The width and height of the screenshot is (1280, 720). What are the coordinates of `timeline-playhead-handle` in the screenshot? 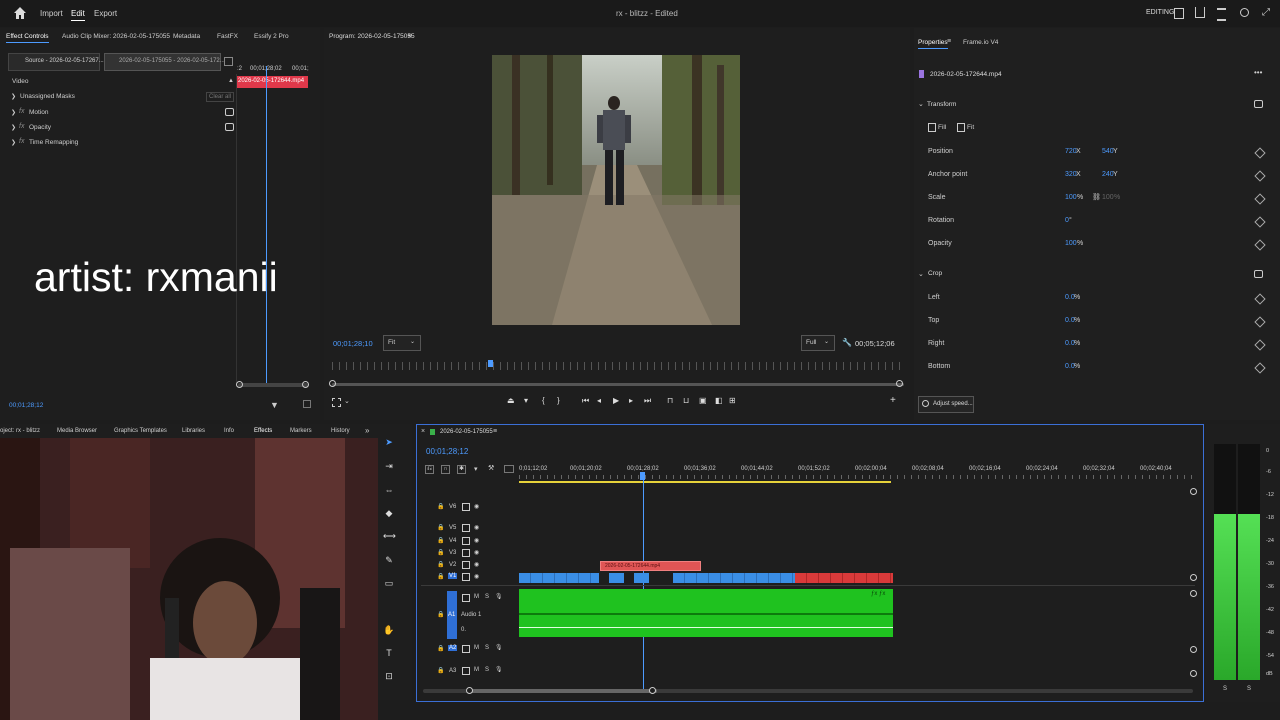 It's located at (642, 476).